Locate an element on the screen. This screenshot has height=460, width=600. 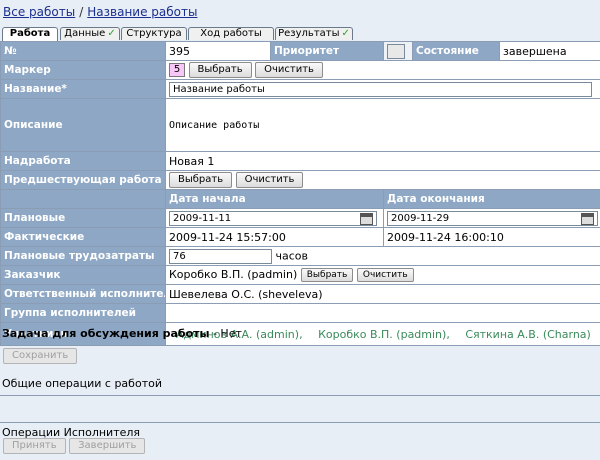
tab-results-label: Результаты is located at coordinates (309, 33).